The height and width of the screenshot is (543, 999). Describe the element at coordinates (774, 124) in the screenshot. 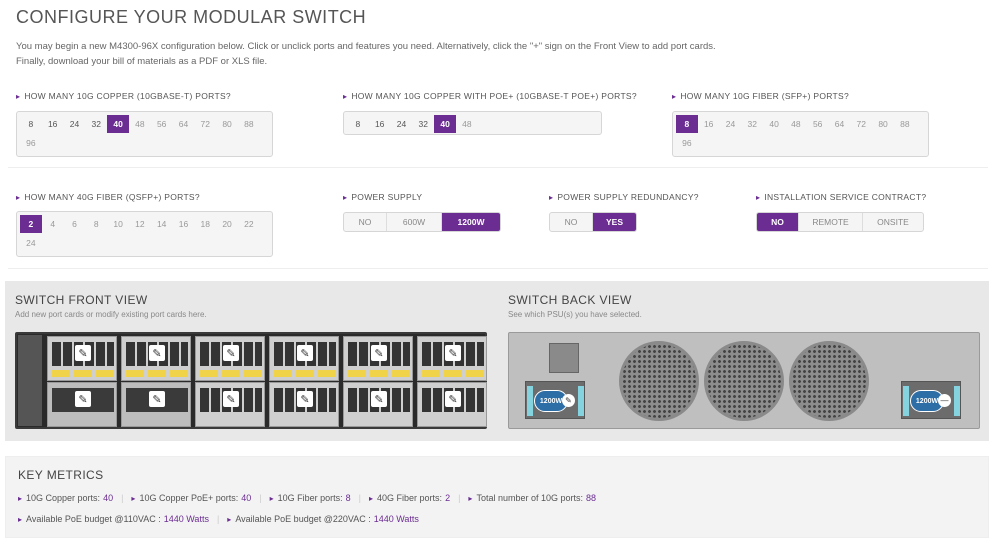

I see `fiber-option-40: 40` at that location.